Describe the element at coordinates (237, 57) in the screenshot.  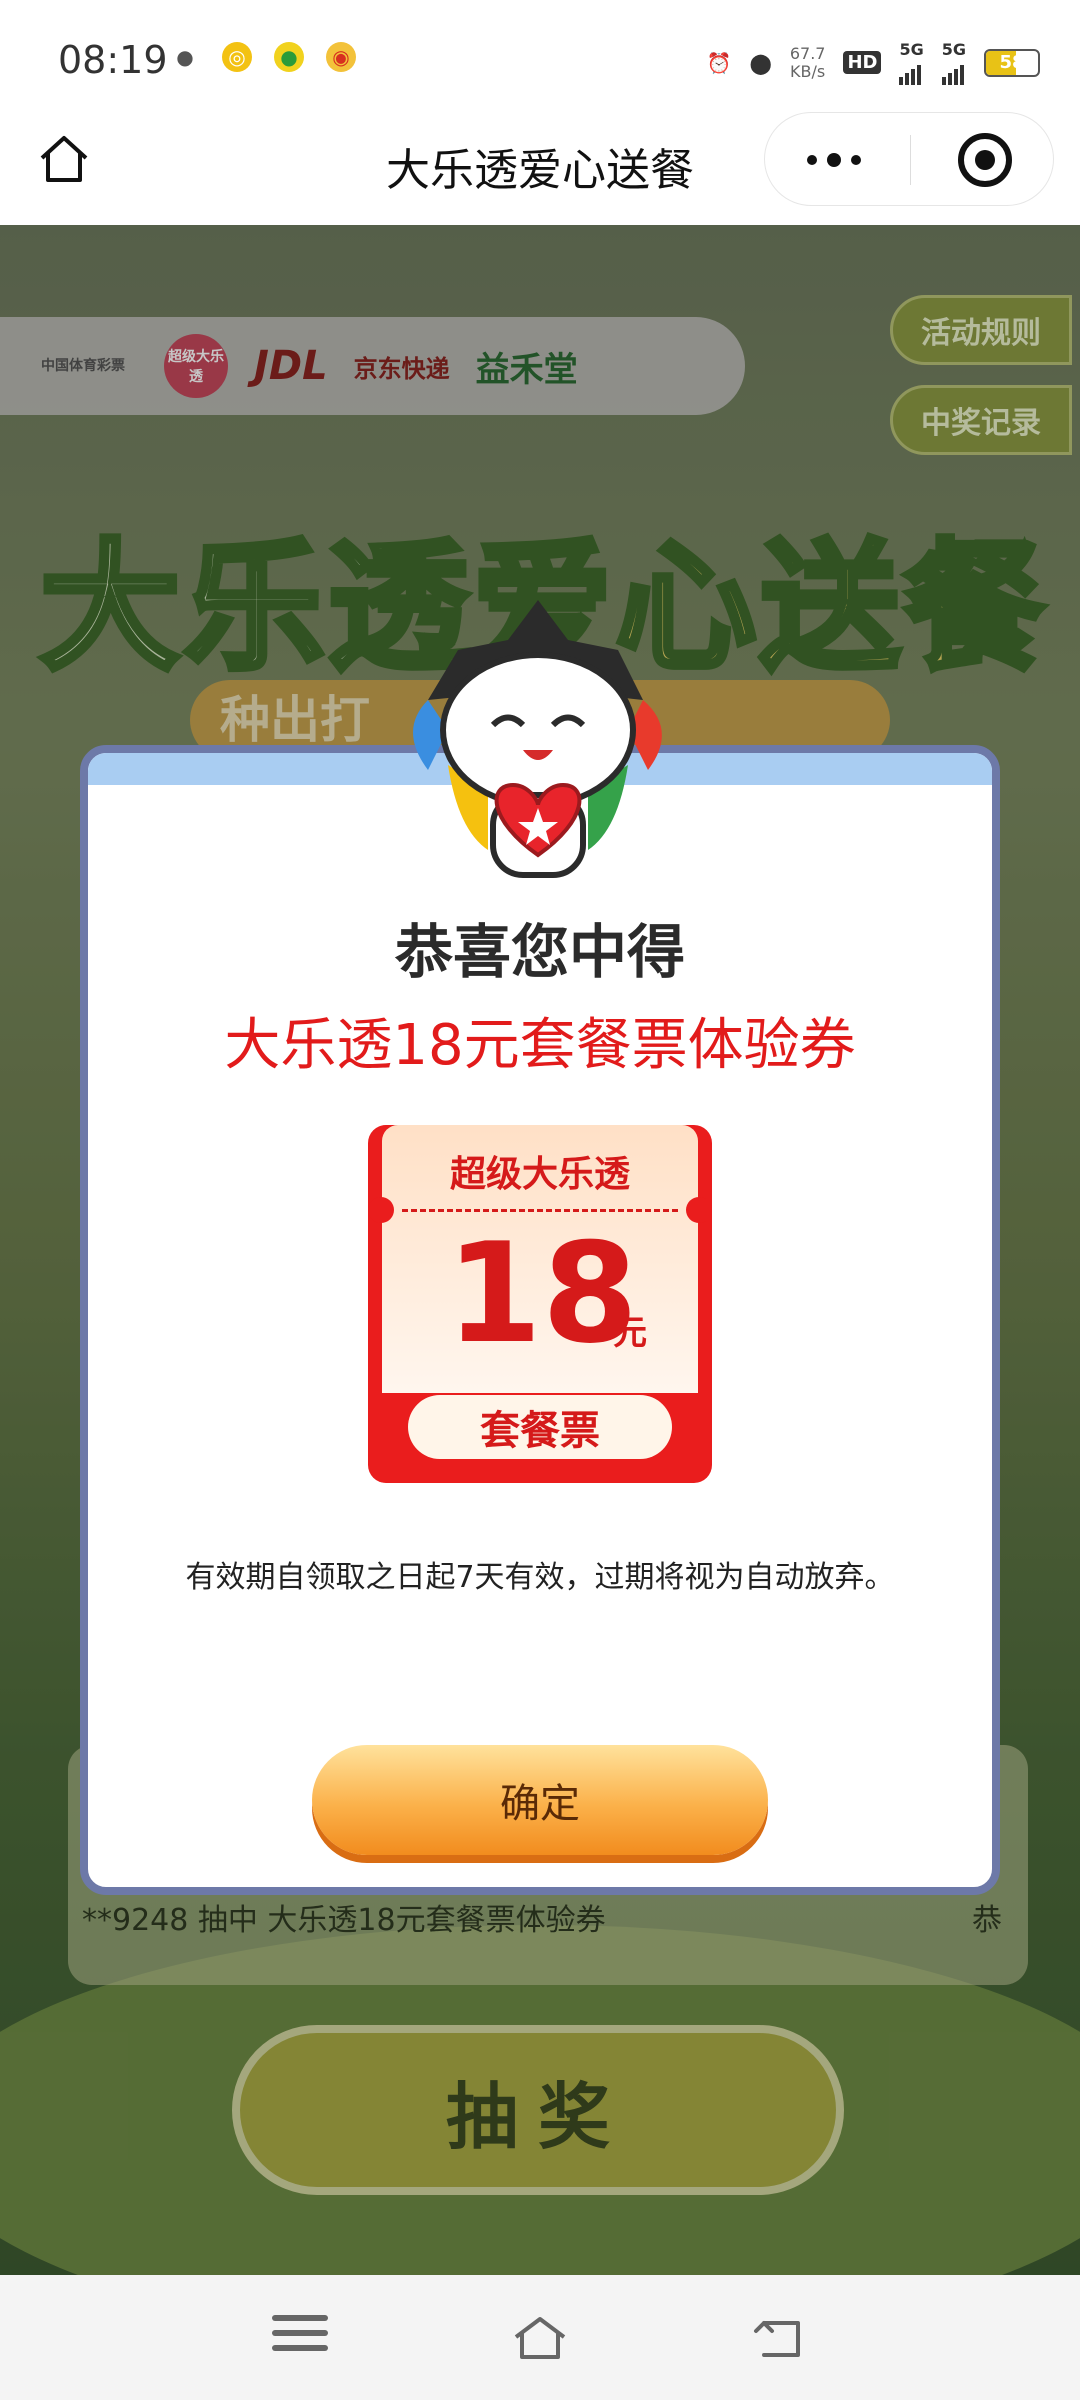
I see `coin-app-icon: ◎` at that location.